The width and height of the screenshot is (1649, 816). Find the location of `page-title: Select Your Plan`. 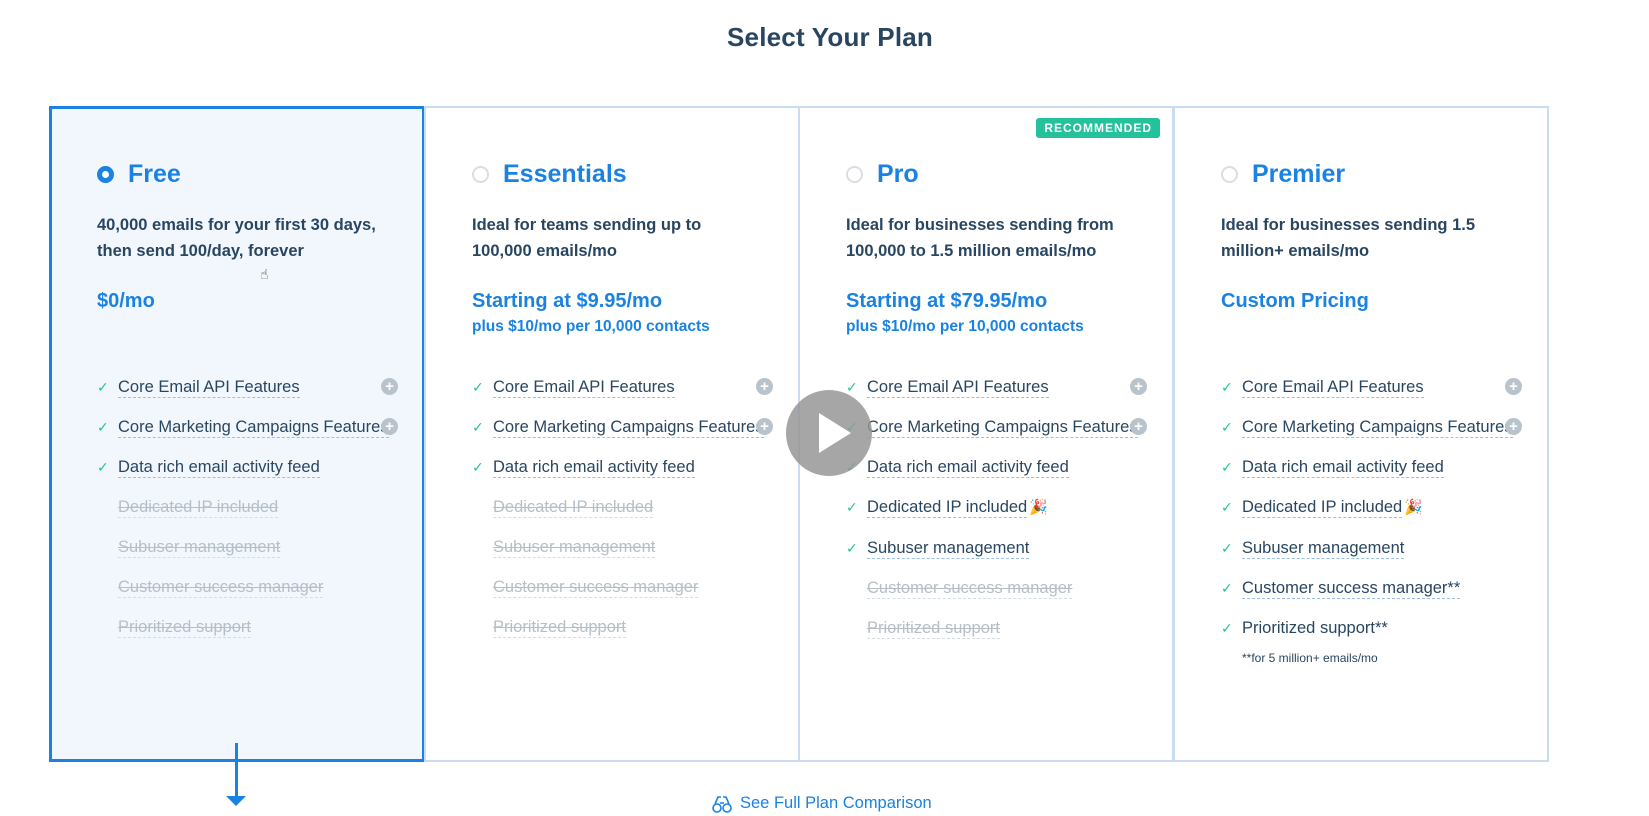

page-title: Select Your Plan is located at coordinates (830, 37).